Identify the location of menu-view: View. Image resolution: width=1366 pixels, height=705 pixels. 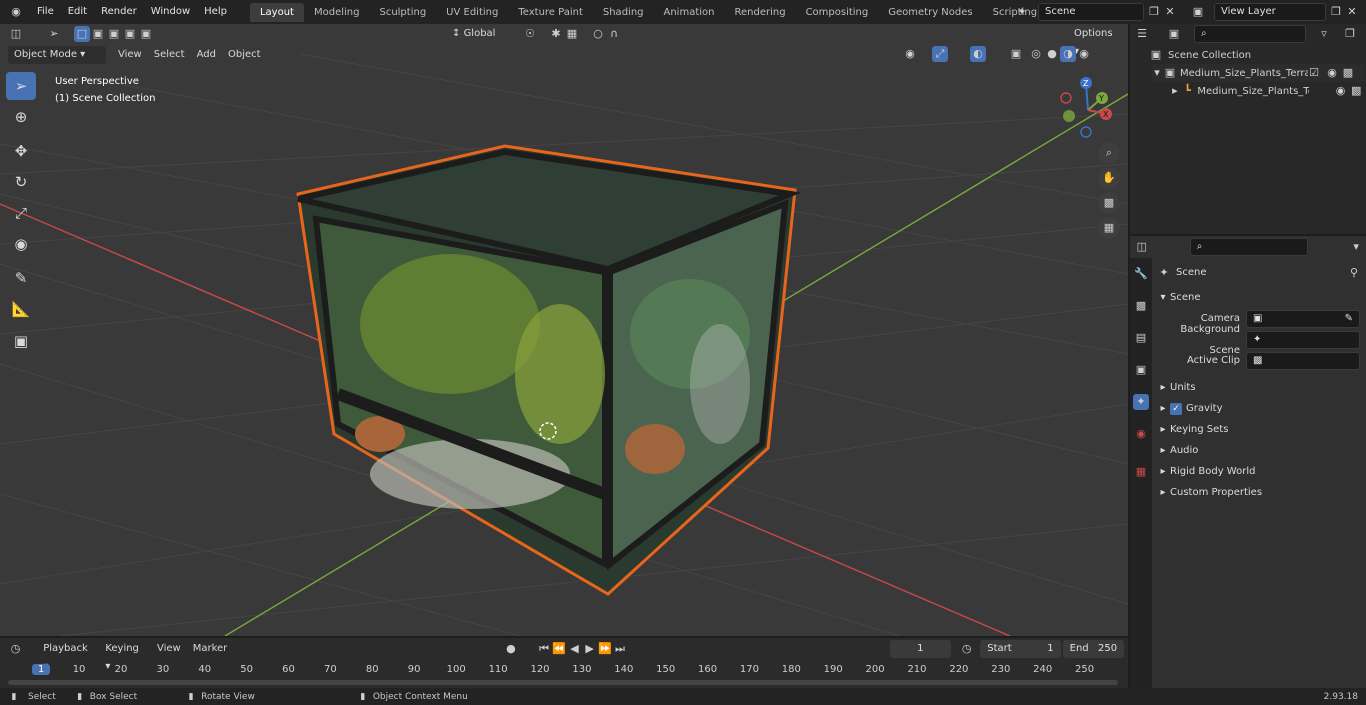
(130, 55).